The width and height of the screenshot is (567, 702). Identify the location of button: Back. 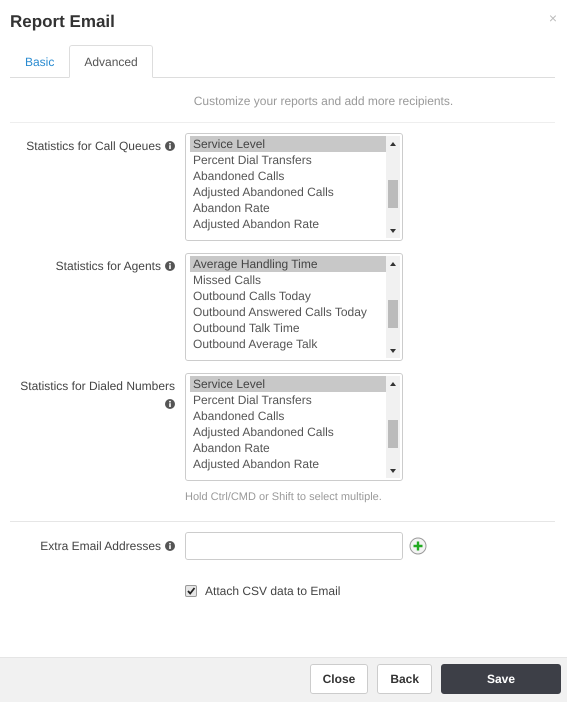
(404, 679).